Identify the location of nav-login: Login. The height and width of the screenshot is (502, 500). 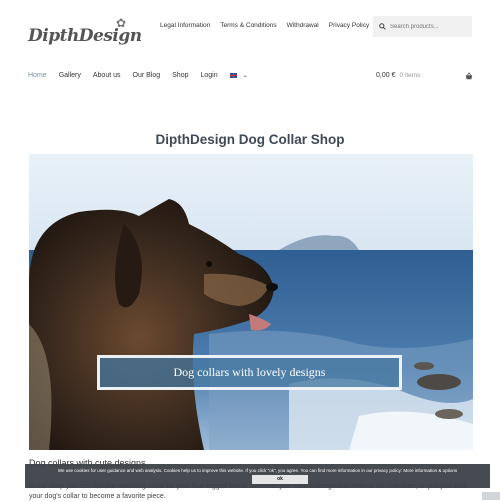
(209, 75).